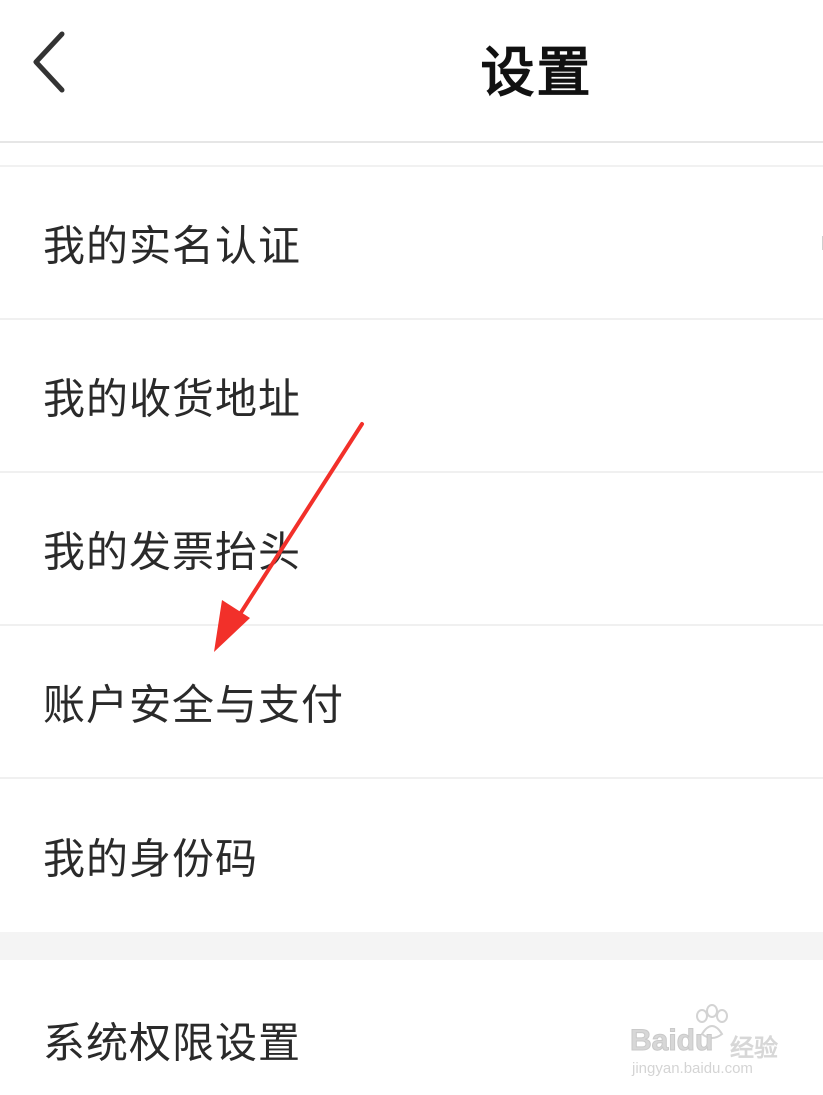  Describe the element at coordinates (194, 704) in the screenshot. I see `menu-item-label: 账户安全与支付` at that location.